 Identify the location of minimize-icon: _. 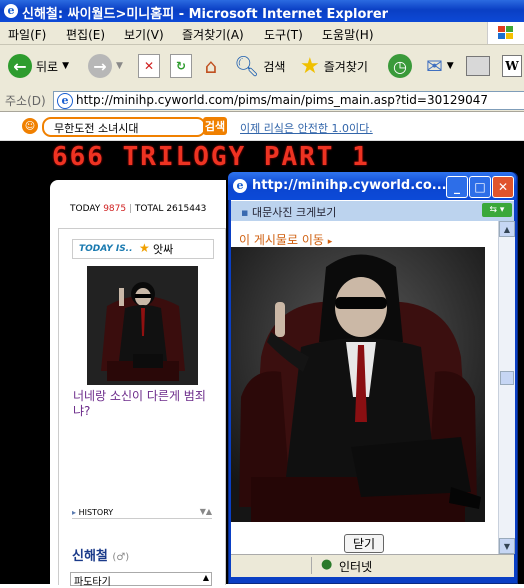
(457, 187).